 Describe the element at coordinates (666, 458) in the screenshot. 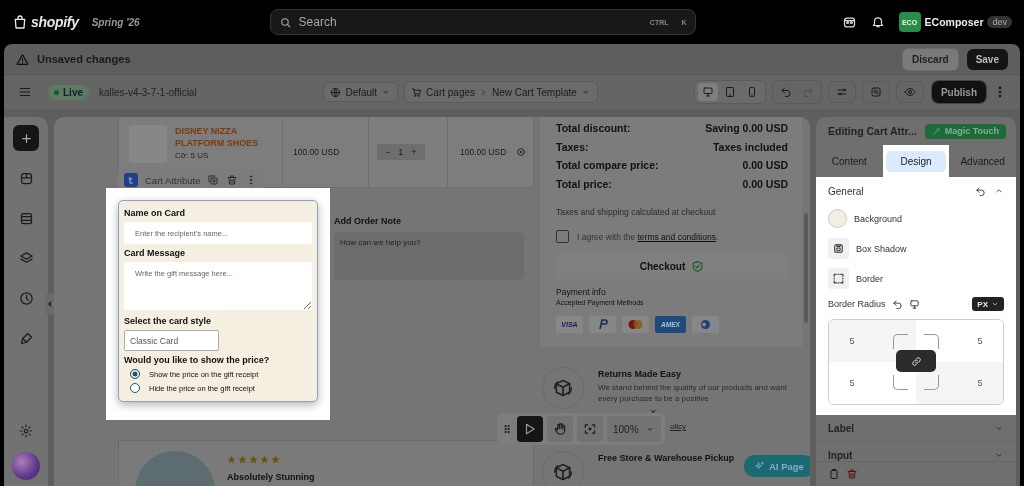

I see `feature-title: Free Store & Warehouse Pickup` at that location.